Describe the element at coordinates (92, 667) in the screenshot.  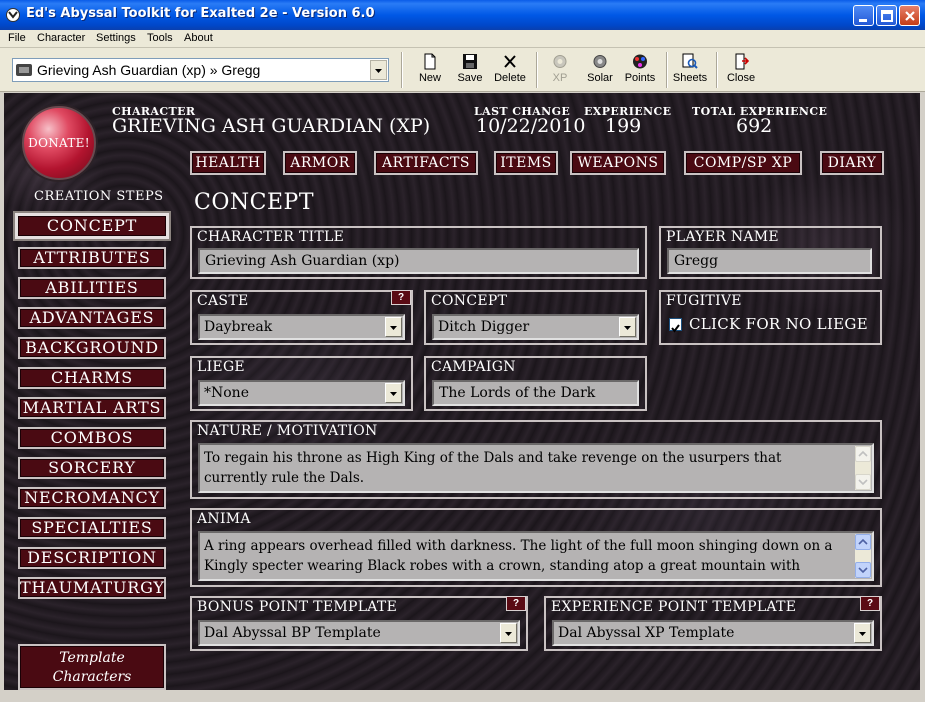
I see `template-characters-button: Template Characters` at that location.